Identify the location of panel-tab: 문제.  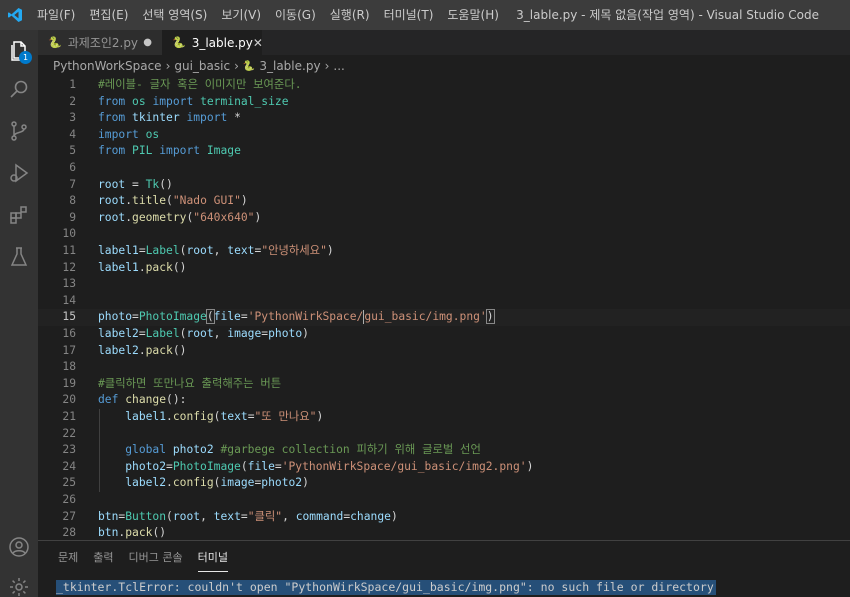
(68, 560).